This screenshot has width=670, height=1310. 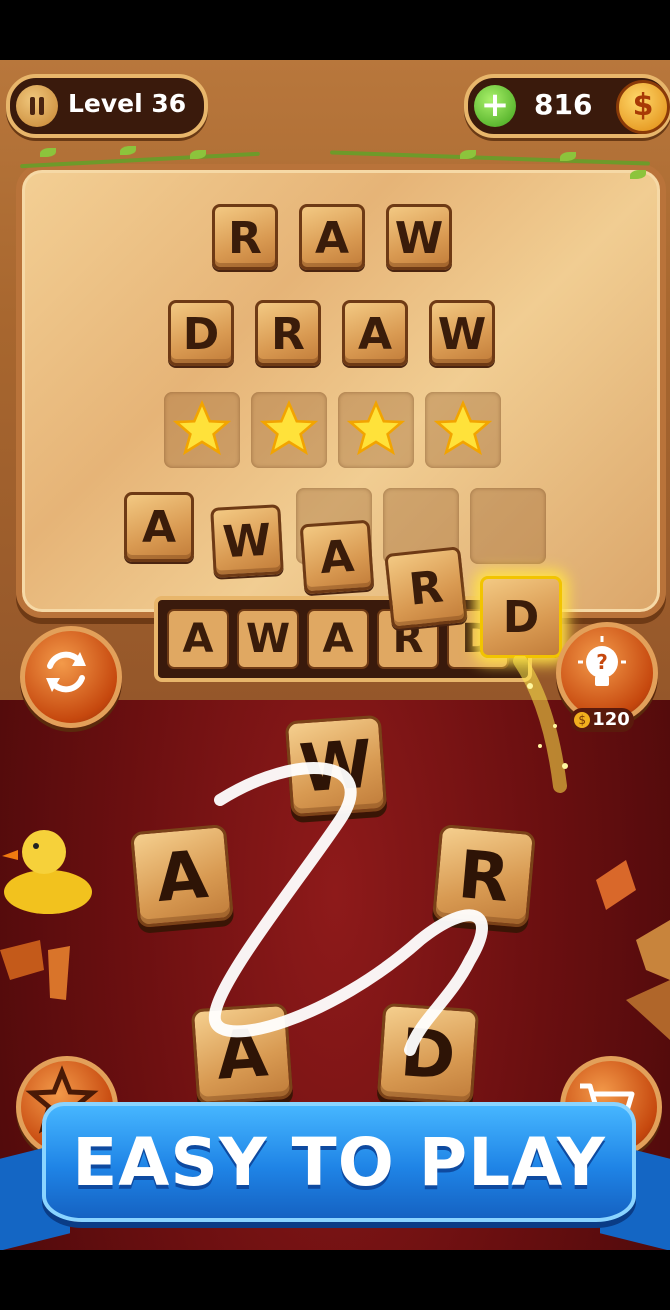 What do you see at coordinates (201, 333) in the screenshot?
I see `solved-letter-tile: D` at bounding box center [201, 333].